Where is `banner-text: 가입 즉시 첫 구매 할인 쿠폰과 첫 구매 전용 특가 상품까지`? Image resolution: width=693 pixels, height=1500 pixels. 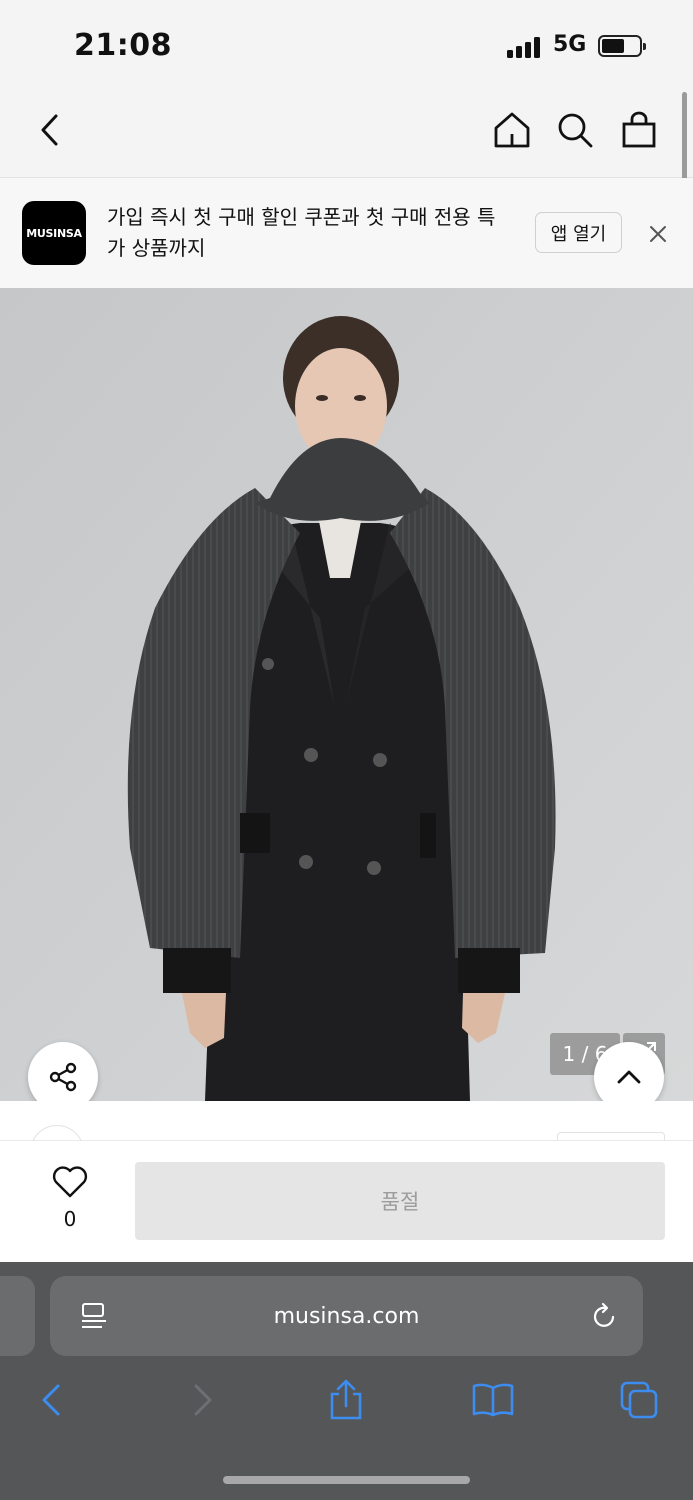
banner-text: 가입 즉시 첫 구매 할인 쿠폰과 첫 구매 전용 특가 상품까지 is located at coordinates (301, 232).